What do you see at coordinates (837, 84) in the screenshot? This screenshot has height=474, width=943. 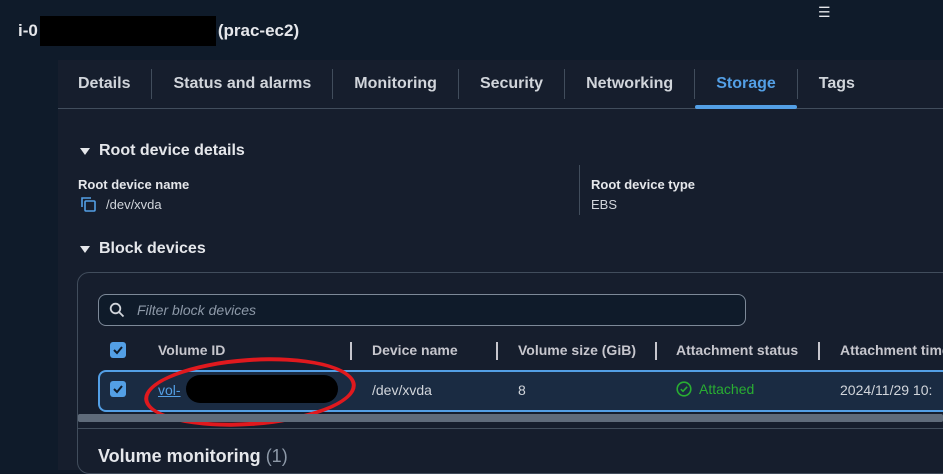 I see `tab-tags: Tags` at bounding box center [837, 84].